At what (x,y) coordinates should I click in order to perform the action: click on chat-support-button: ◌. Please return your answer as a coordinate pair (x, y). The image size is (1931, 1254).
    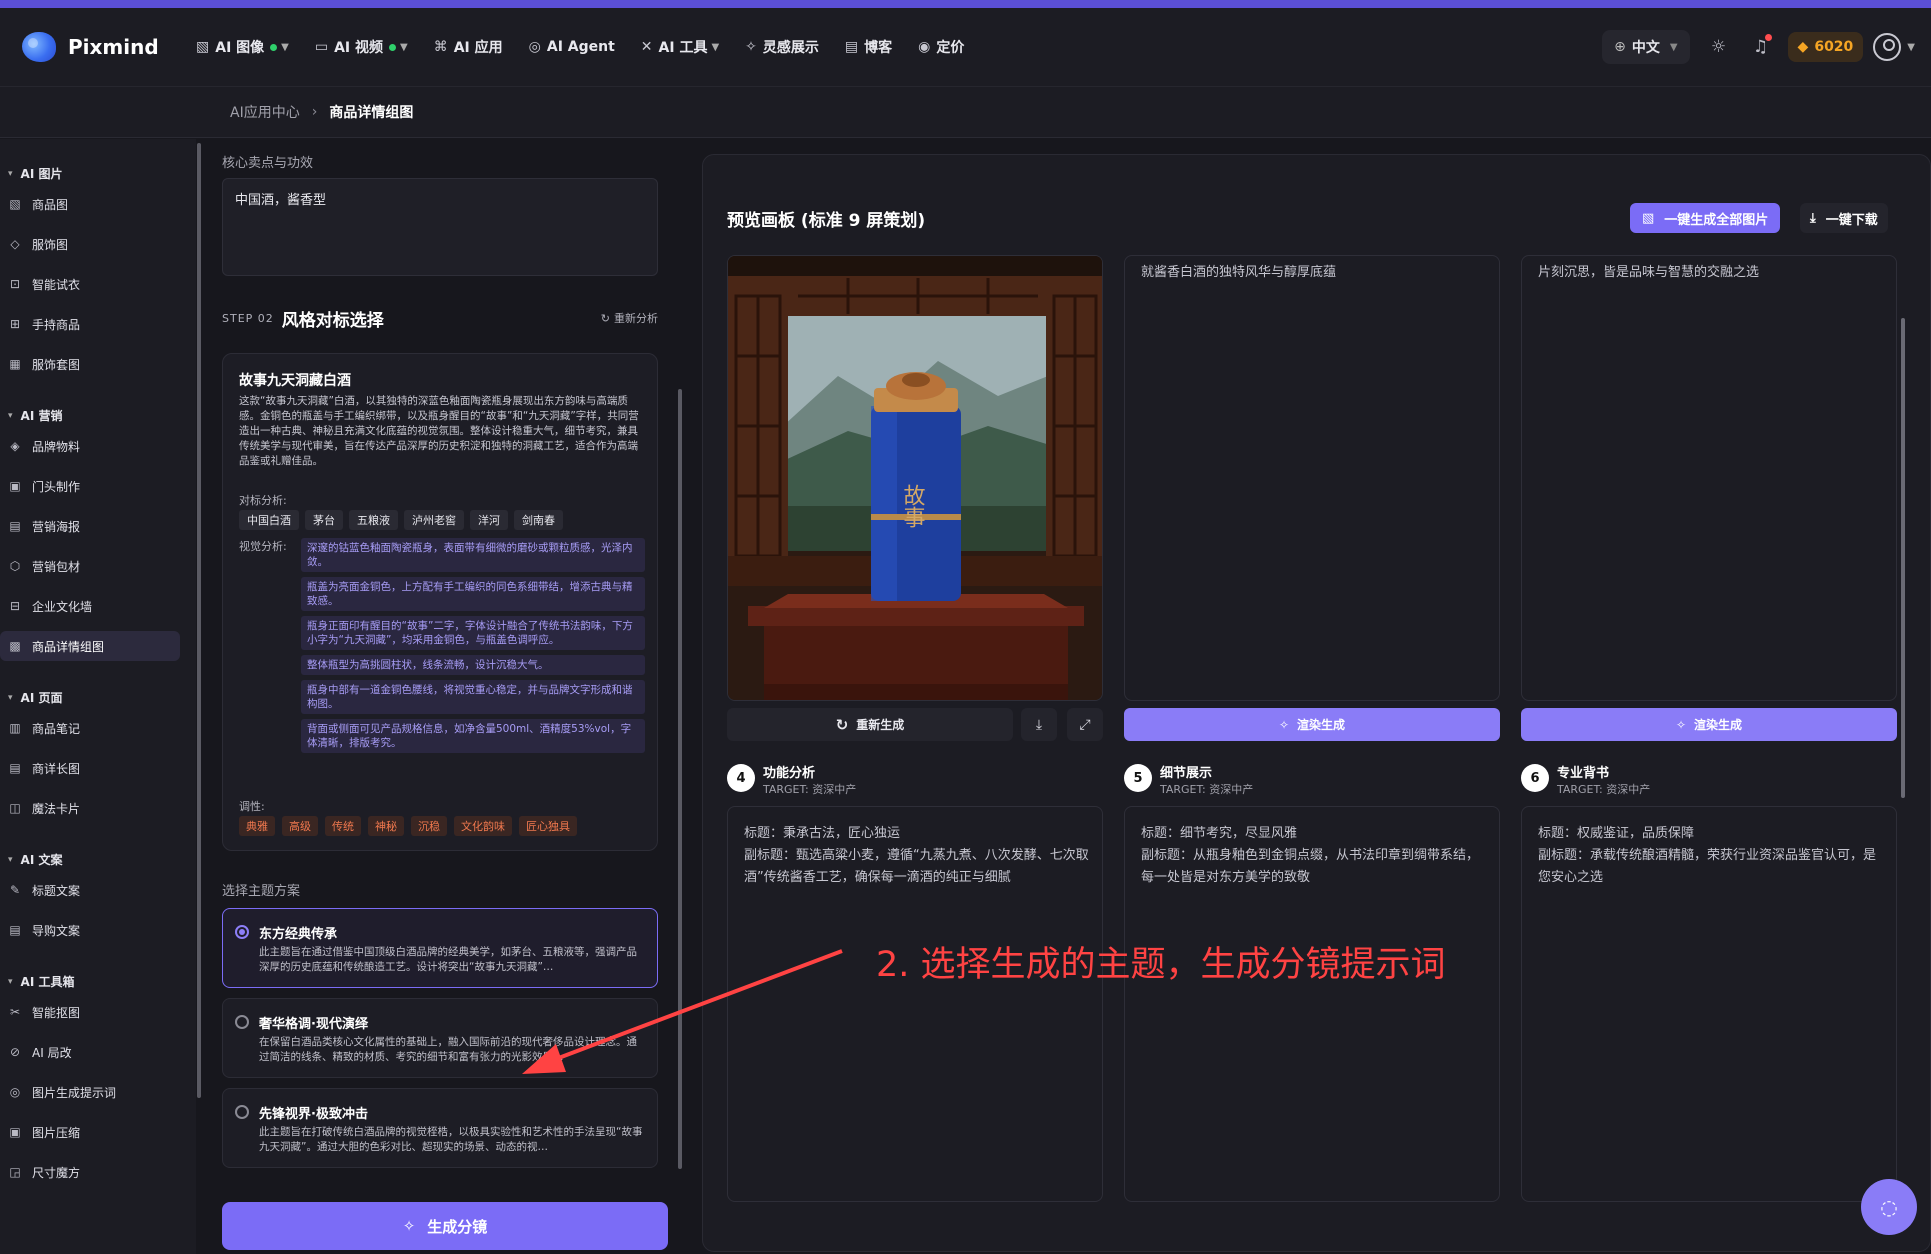
    Looking at the image, I should click on (1889, 1207).